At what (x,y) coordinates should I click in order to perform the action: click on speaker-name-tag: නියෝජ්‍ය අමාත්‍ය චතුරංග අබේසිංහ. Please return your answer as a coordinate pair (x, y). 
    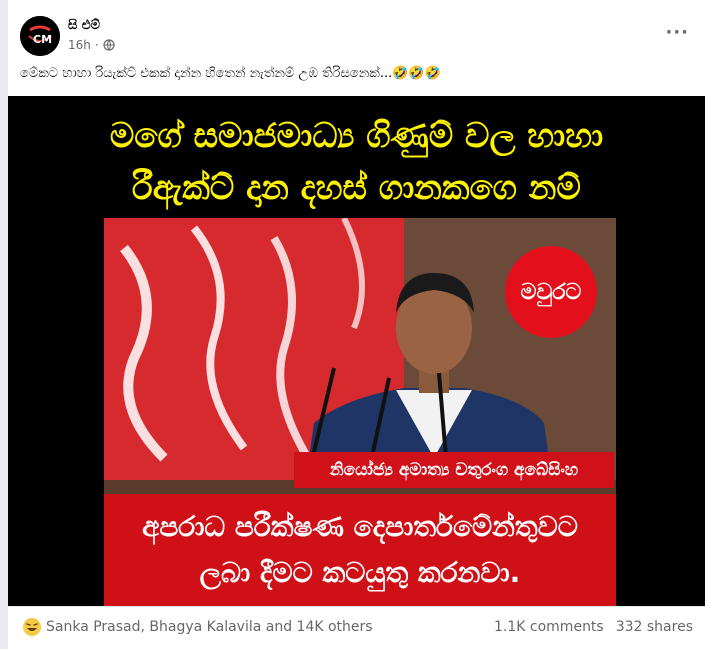
    Looking at the image, I should click on (454, 470).